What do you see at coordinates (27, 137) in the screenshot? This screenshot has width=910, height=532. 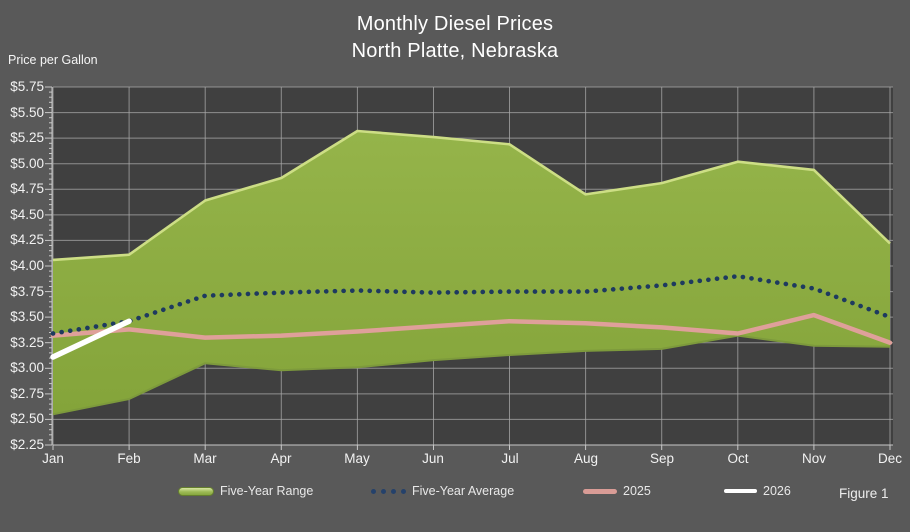 I see `y-tick-label: $5.25` at bounding box center [27, 137].